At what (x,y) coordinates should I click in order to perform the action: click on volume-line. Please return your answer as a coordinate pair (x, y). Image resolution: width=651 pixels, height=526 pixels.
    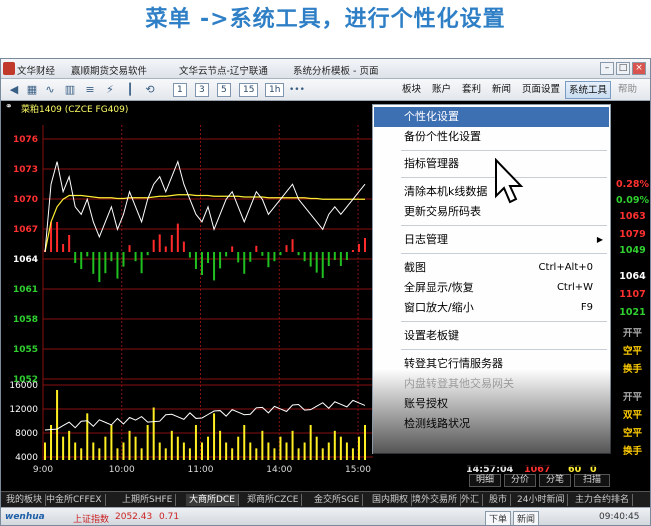
    Looking at the image, I should click on (205, 415).